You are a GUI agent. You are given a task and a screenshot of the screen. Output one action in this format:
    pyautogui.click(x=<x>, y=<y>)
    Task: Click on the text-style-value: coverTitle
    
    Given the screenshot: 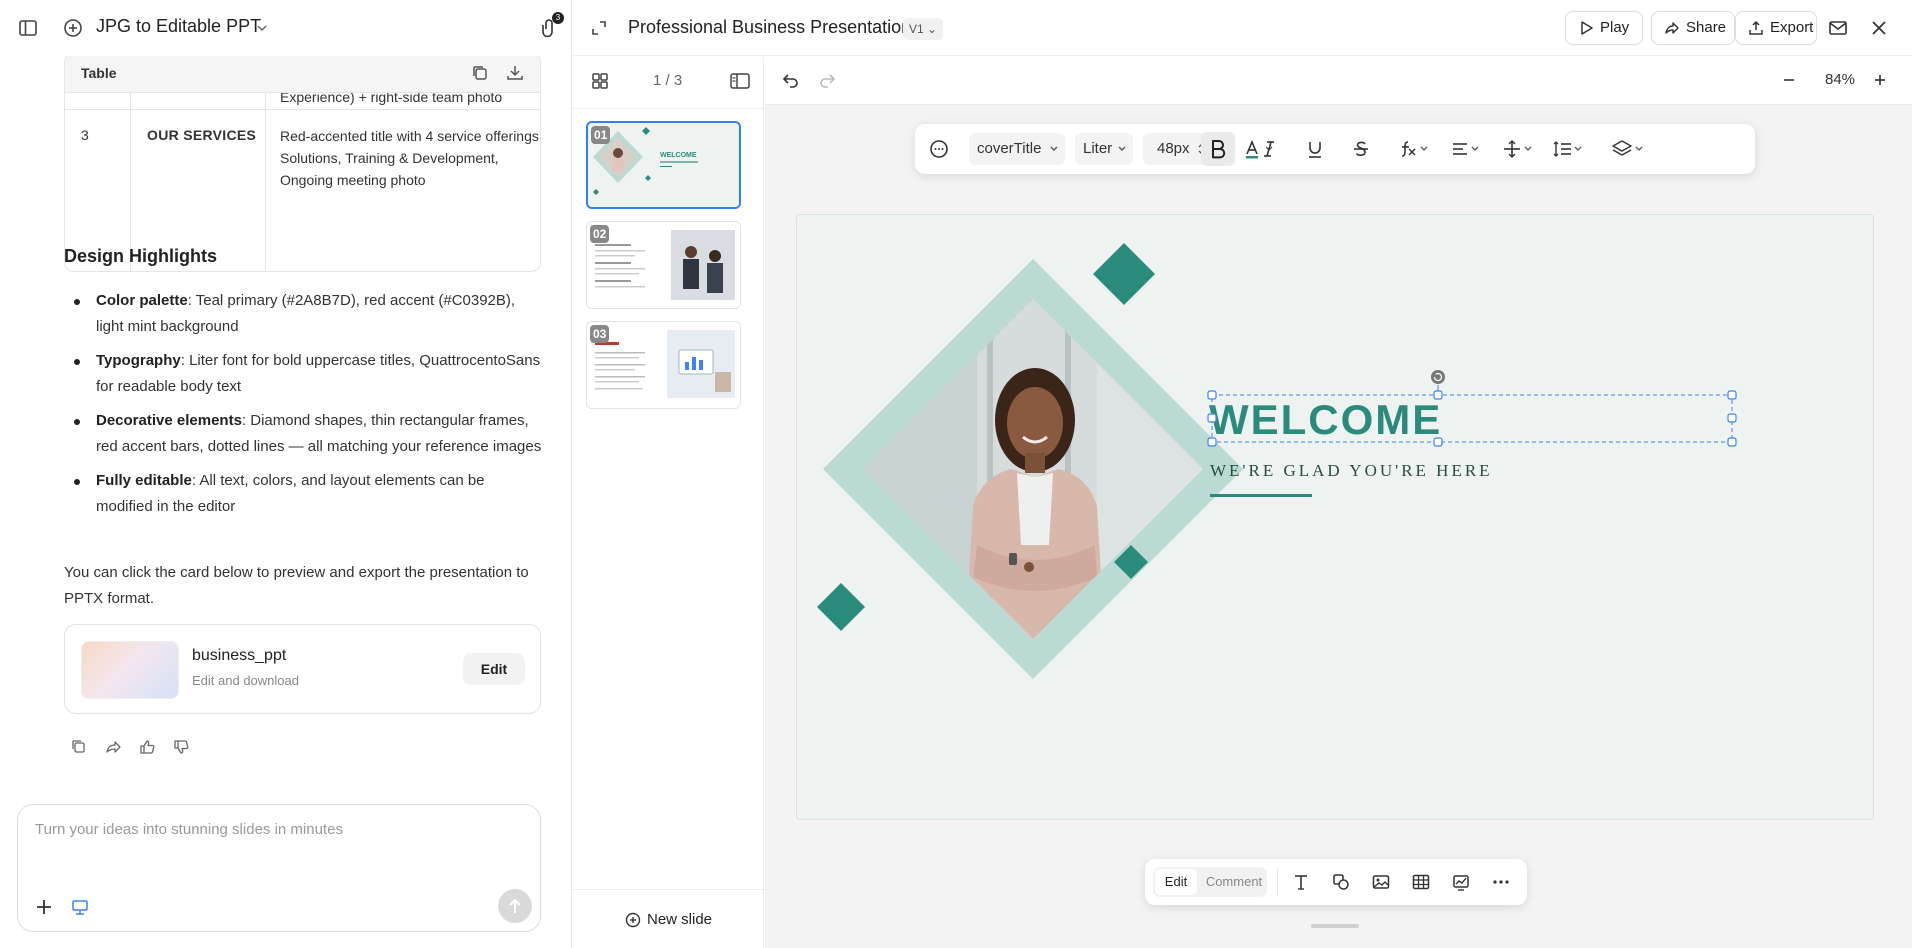 What is the action you would take?
    pyautogui.click(x=1009, y=148)
    